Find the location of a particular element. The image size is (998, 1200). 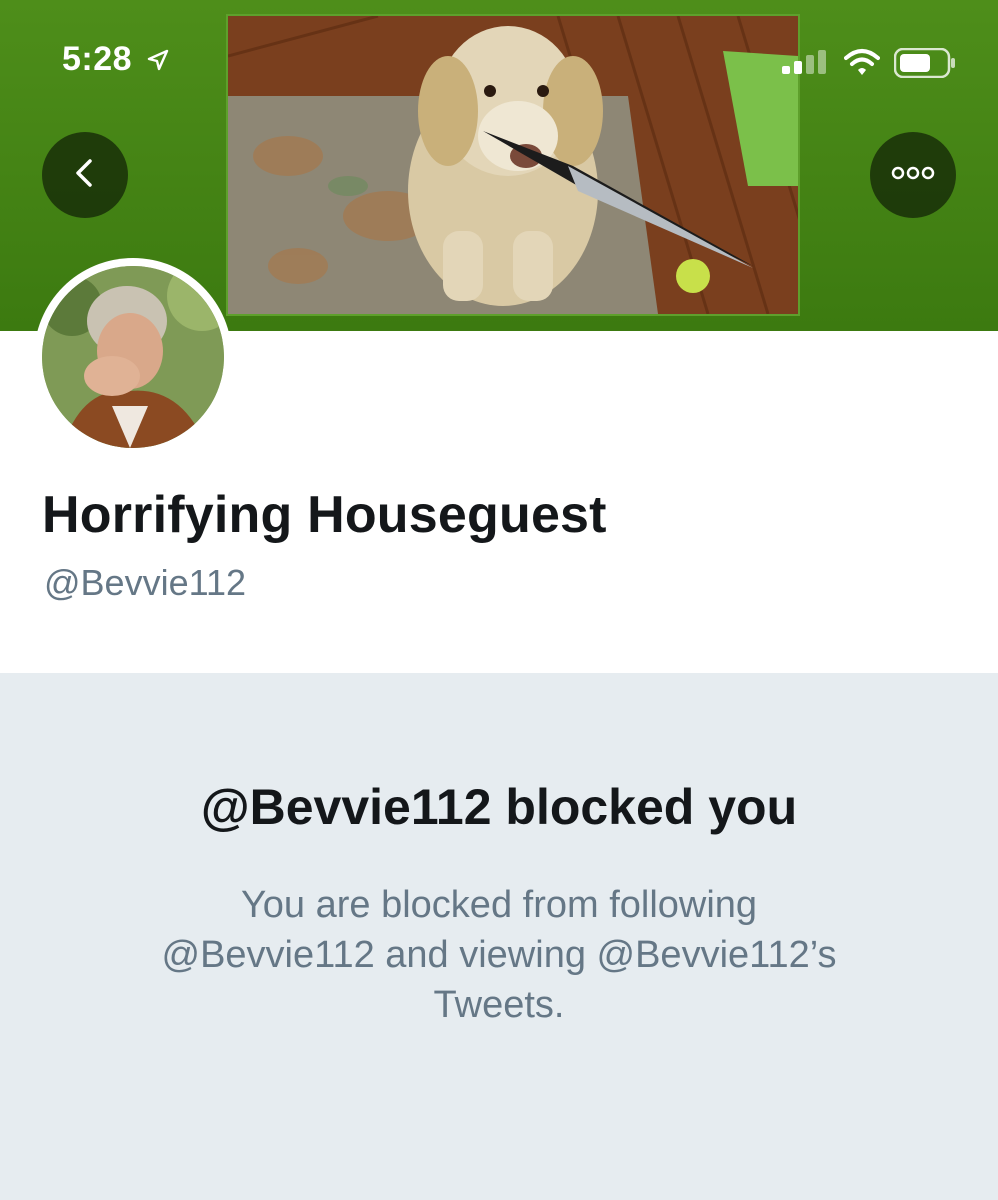

profile-display-name: Horrifying Houseguest is located at coordinates (324, 515).